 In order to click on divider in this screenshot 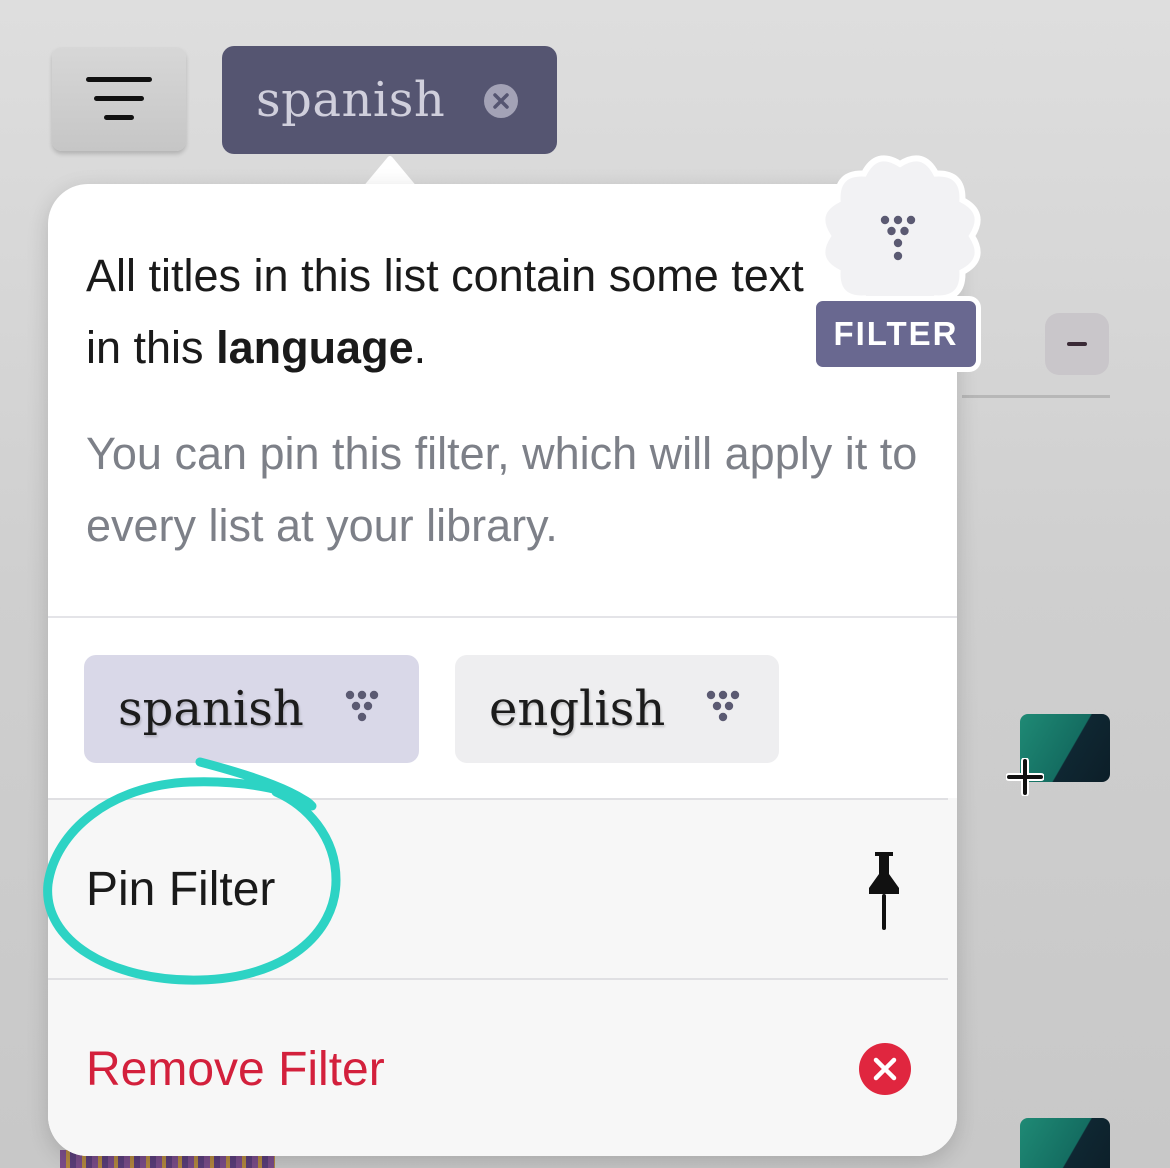, I will do `click(502, 617)`.